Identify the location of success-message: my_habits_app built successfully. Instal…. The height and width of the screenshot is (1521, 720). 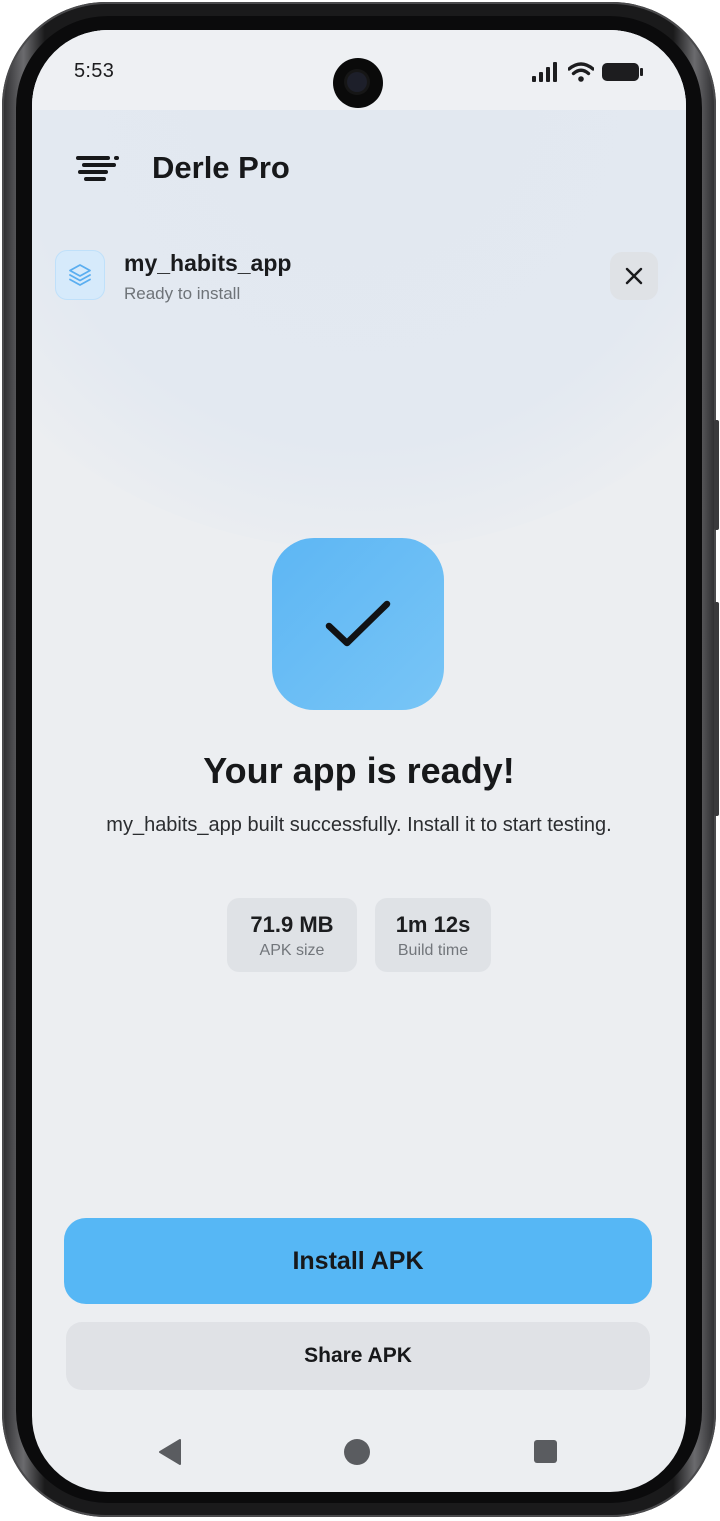
(359, 825).